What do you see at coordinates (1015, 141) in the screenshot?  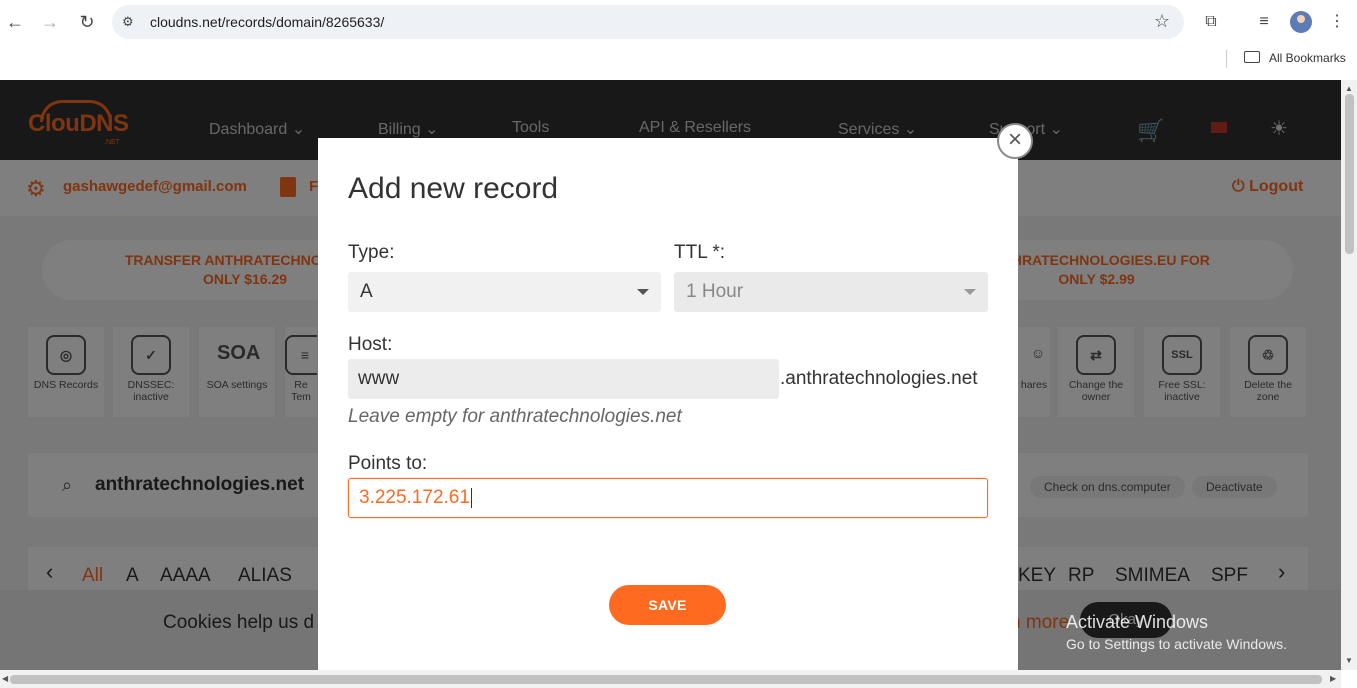 I see `close-icon: ×` at bounding box center [1015, 141].